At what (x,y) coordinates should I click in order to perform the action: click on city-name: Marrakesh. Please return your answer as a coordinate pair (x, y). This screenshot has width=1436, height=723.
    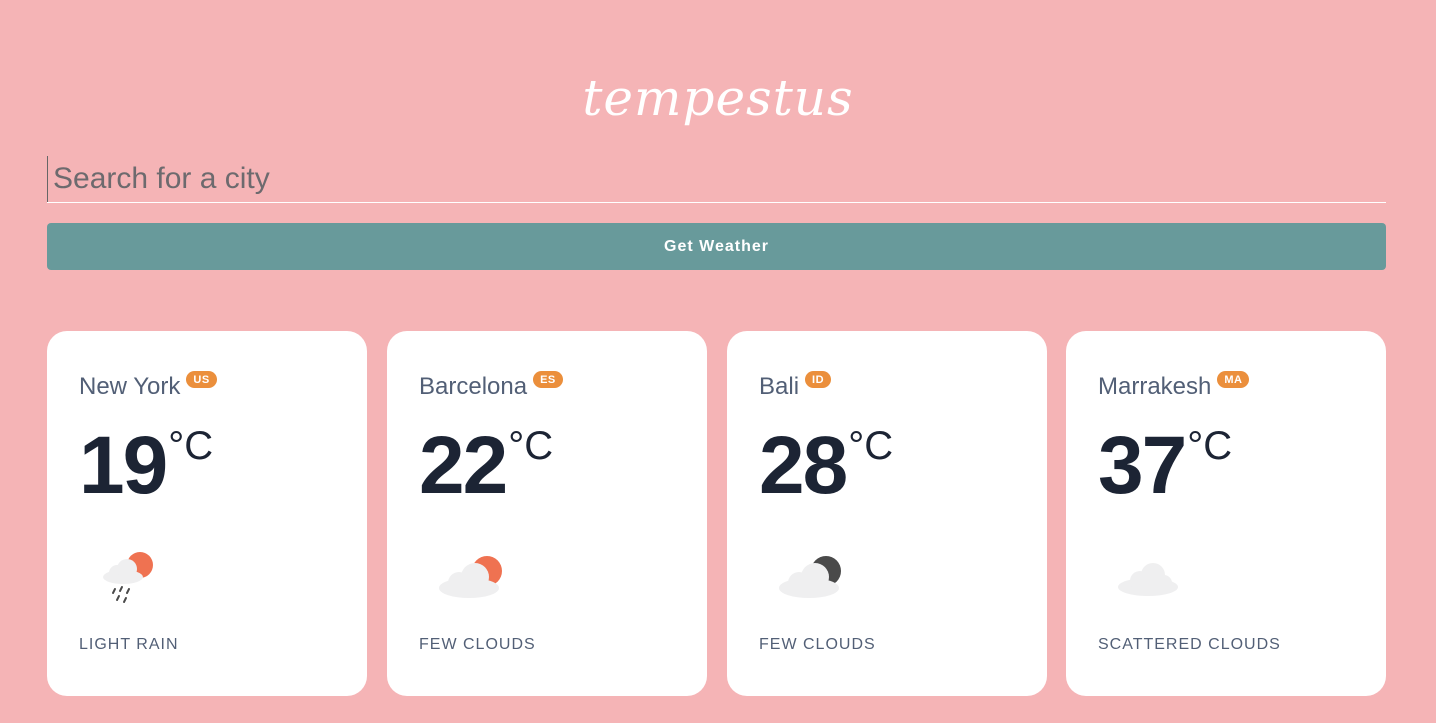
    Looking at the image, I should click on (1155, 386).